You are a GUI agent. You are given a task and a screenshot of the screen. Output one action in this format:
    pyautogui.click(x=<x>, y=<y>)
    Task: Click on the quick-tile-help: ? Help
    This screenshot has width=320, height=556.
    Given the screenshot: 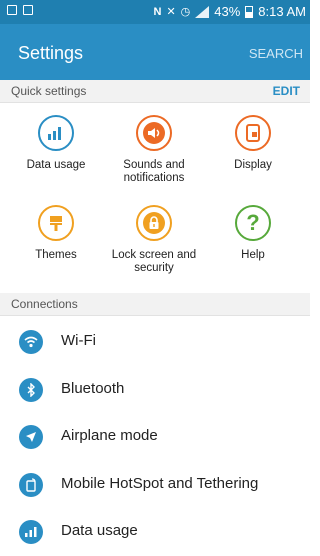 What is the action you would take?
    pyautogui.click(x=253, y=233)
    